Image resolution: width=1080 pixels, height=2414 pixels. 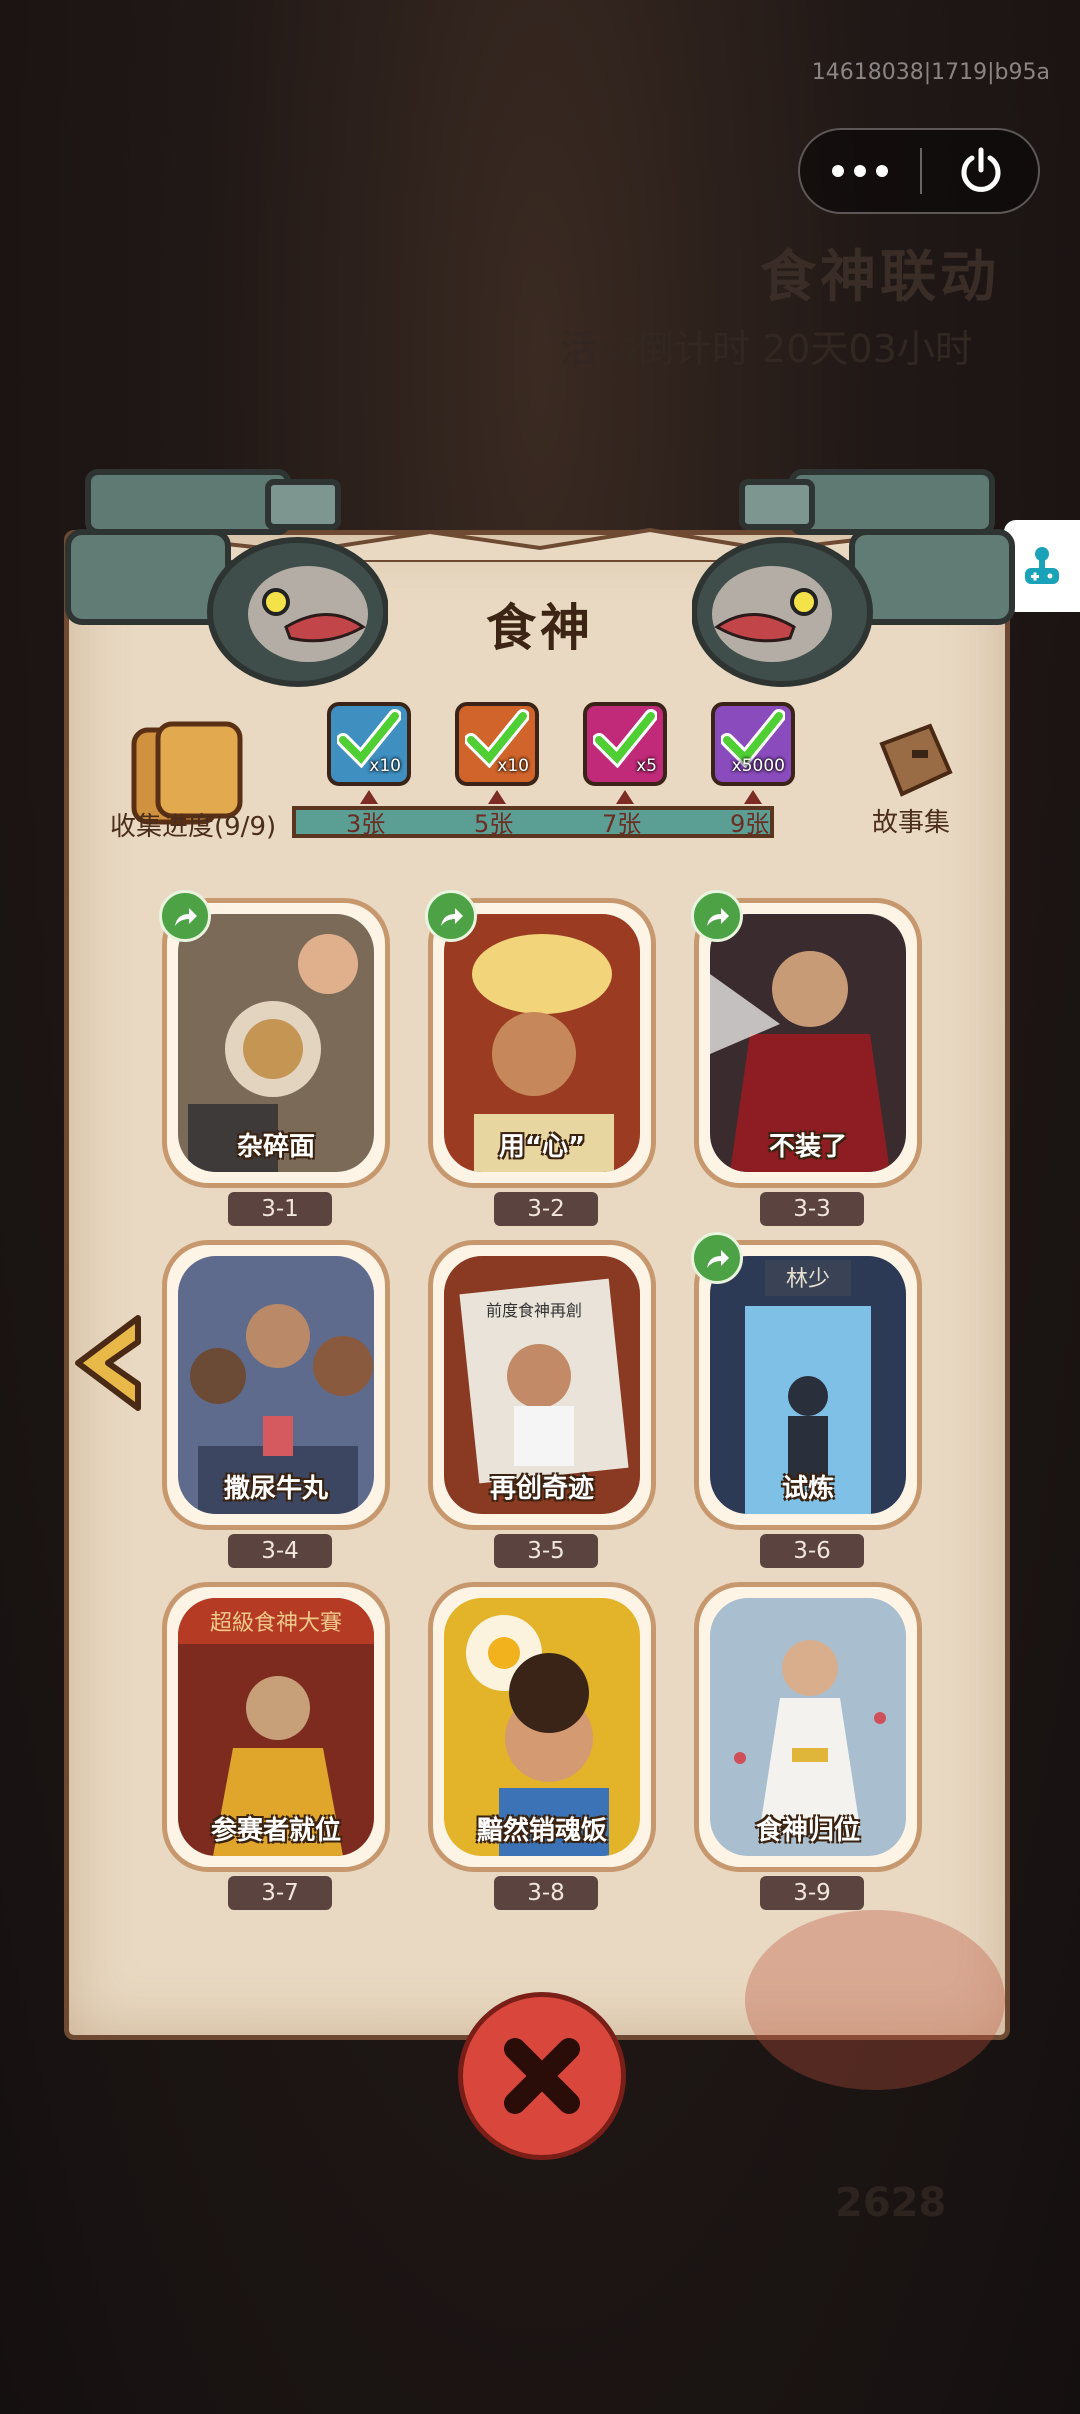 I want to click on story-book-icon, so click(x=913, y=761).